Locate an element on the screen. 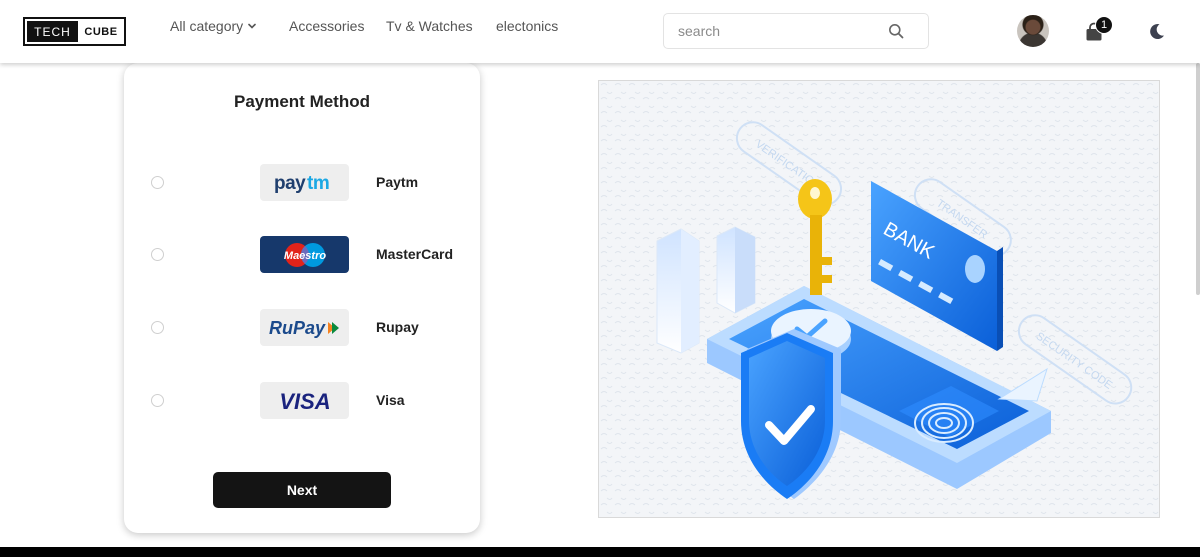 The height and width of the screenshot is (557, 1200). payment-option-mastercard: Maestro MasterCard is located at coordinates (302, 254).